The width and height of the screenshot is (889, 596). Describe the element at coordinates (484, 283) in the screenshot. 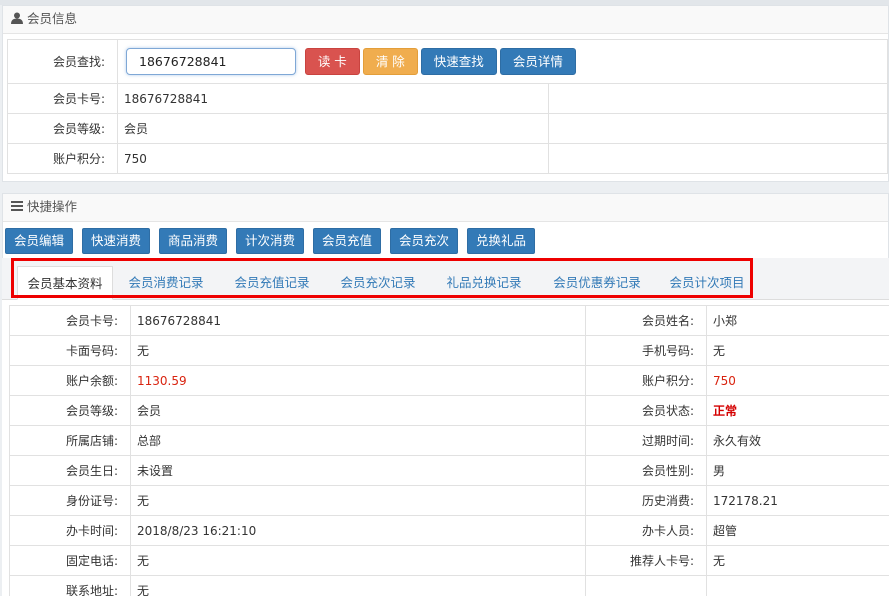

I see `tab-gift-redeem-records: 礼品兑换记录` at that location.